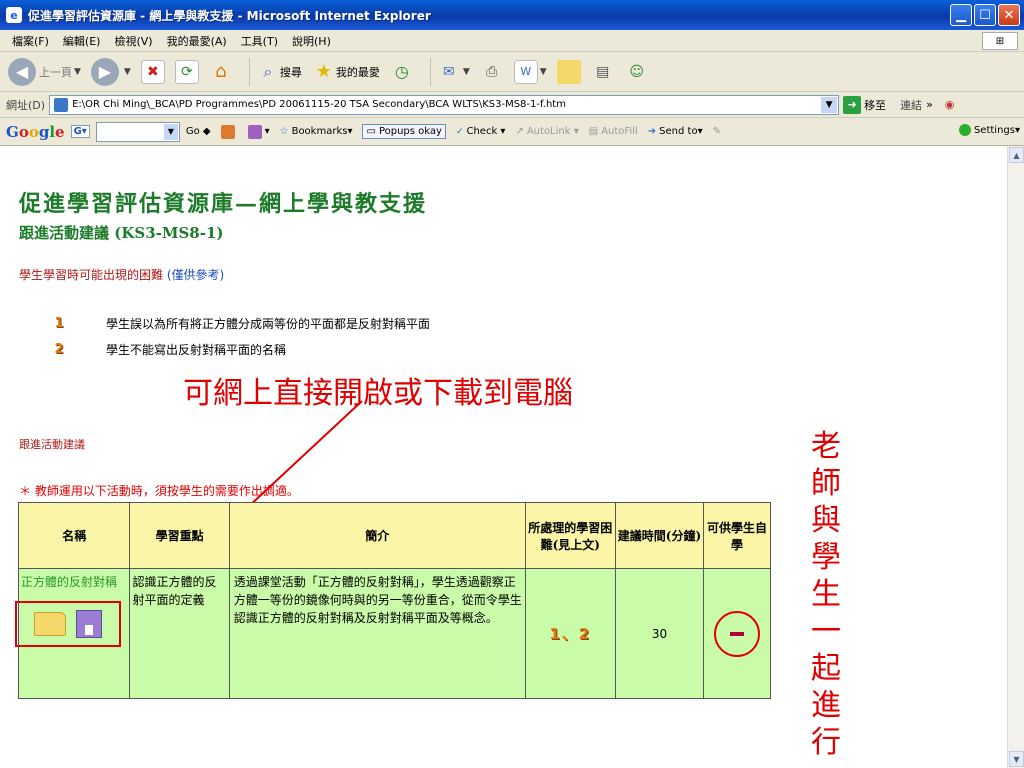  I want to click on scroll-up-icon: ▲, so click(1016, 155).